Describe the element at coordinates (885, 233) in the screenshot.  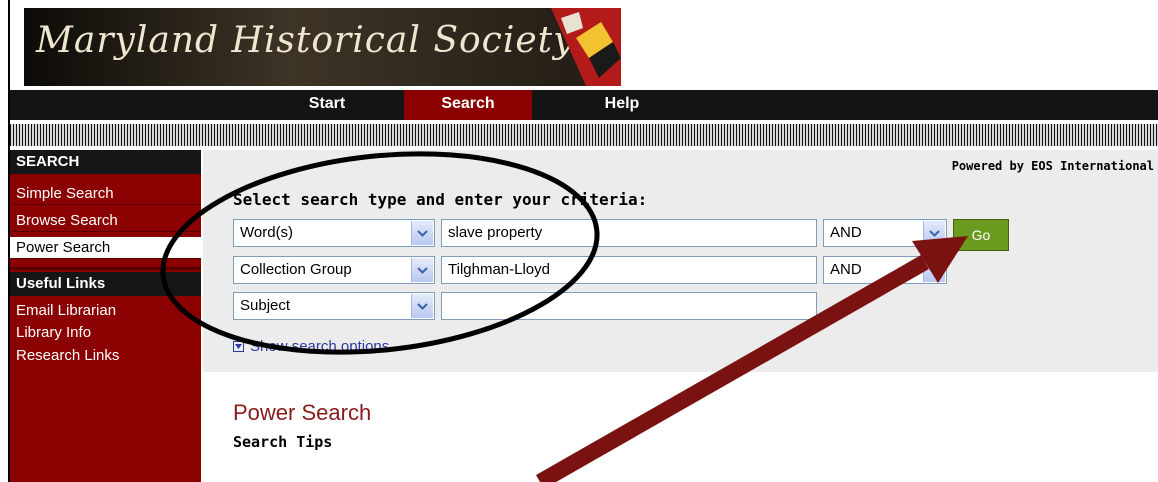
I see `operator-select-1: AND` at that location.